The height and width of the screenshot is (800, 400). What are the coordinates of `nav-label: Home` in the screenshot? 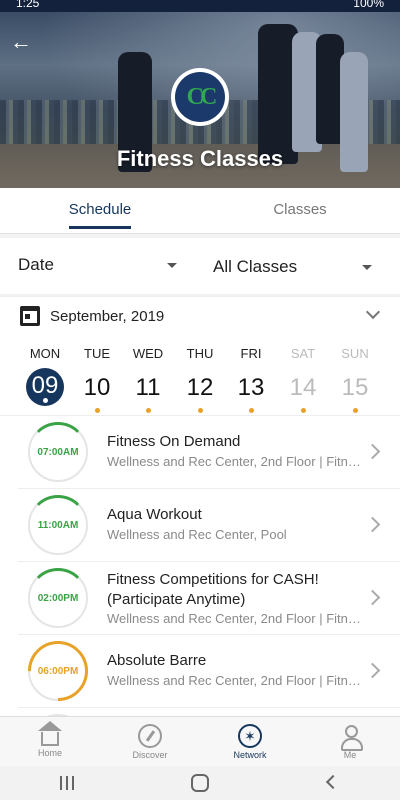 It's located at (49, 753).